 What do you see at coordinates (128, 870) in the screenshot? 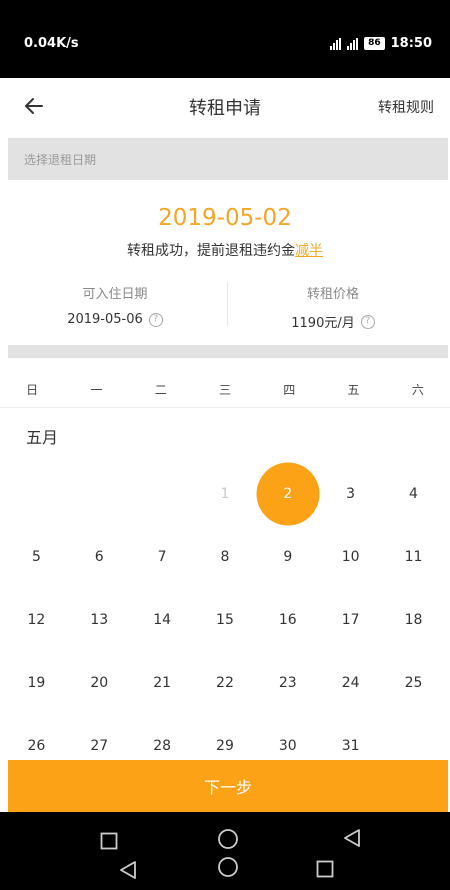
I see `back-nav-icon` at bounding box center [128, 870].